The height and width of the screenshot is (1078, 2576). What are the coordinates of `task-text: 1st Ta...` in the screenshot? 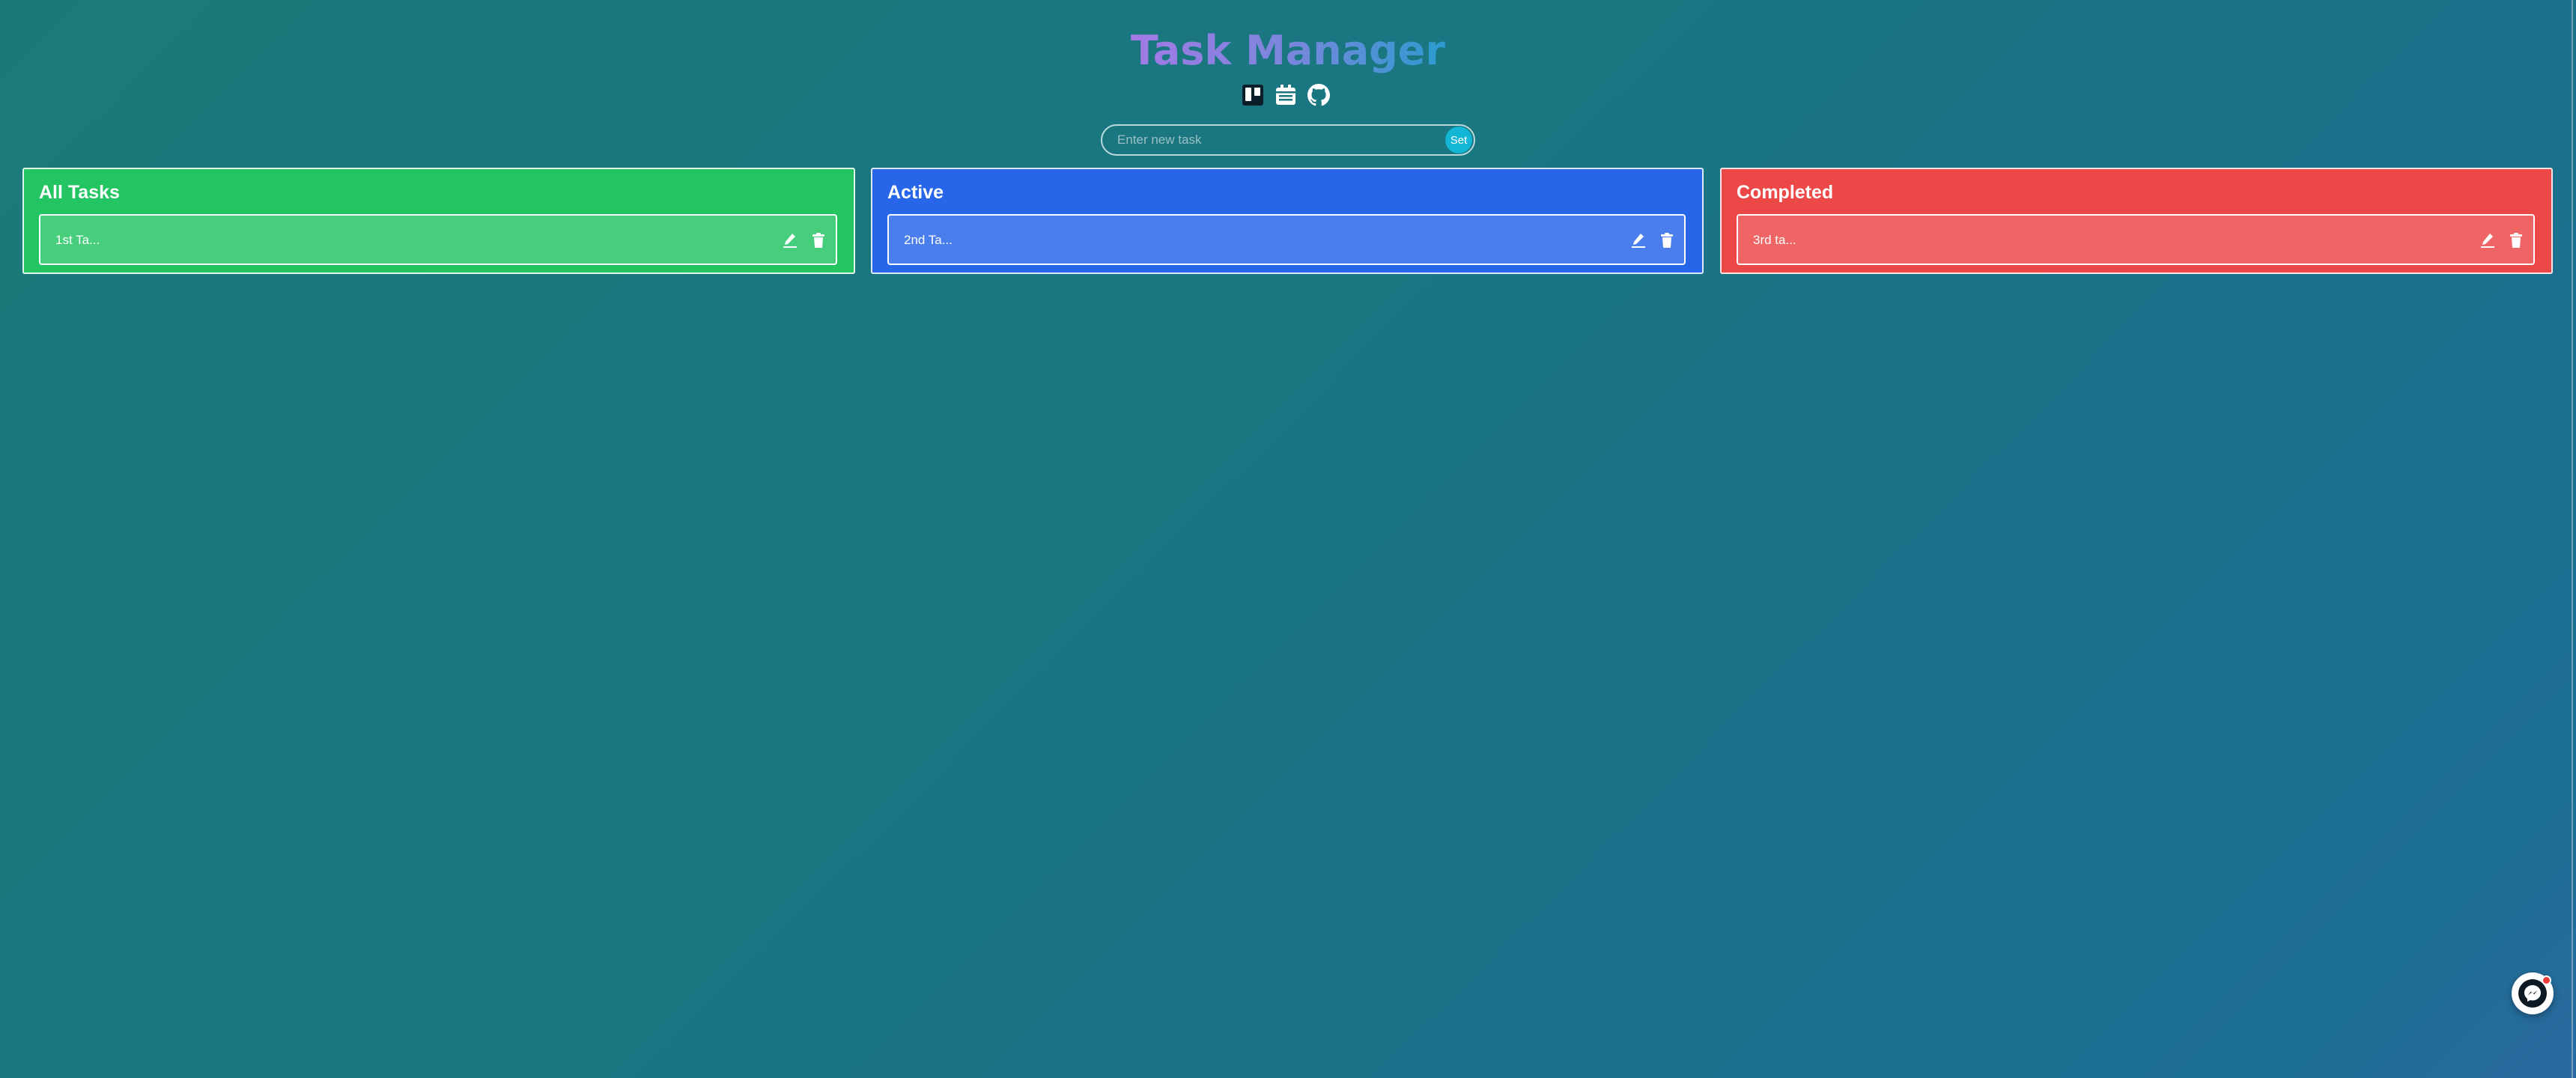 It's located at (77, 240).